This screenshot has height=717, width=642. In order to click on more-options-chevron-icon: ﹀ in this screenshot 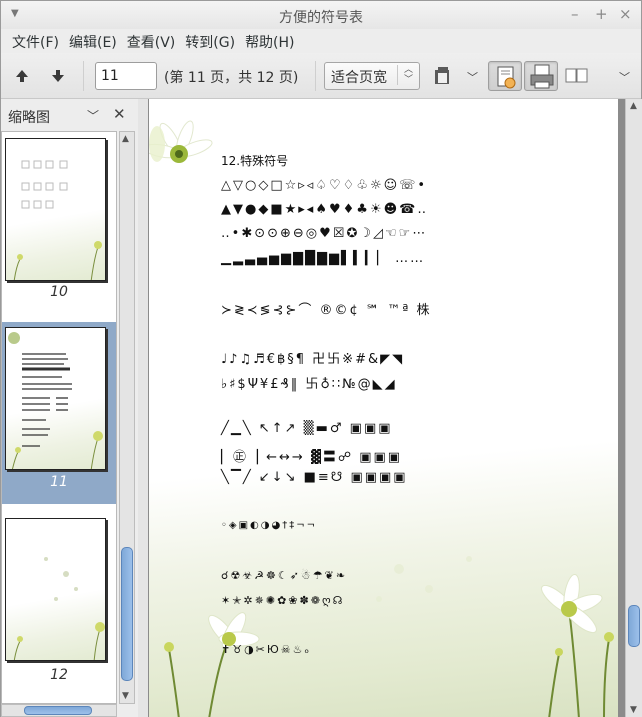, I will do `click(624, 77)`.